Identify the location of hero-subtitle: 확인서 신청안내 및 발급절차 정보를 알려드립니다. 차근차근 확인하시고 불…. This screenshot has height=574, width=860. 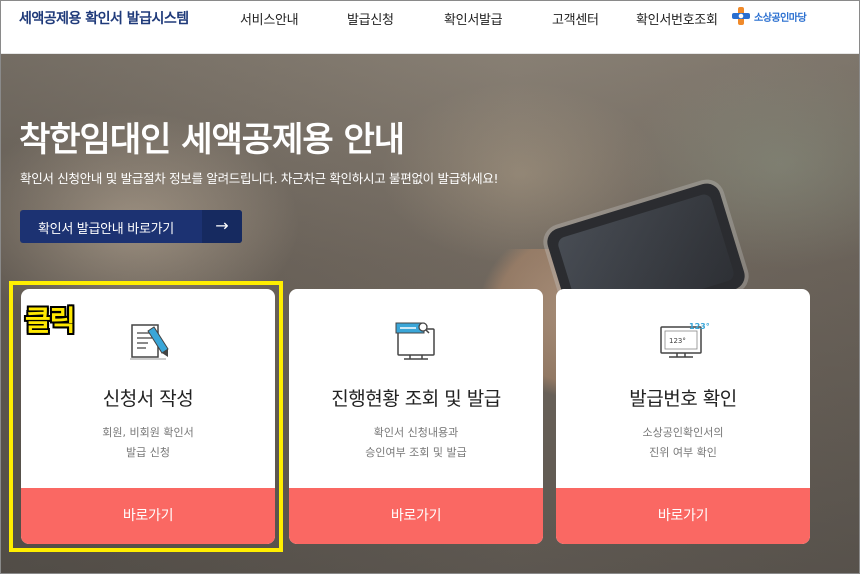
(259, 178).